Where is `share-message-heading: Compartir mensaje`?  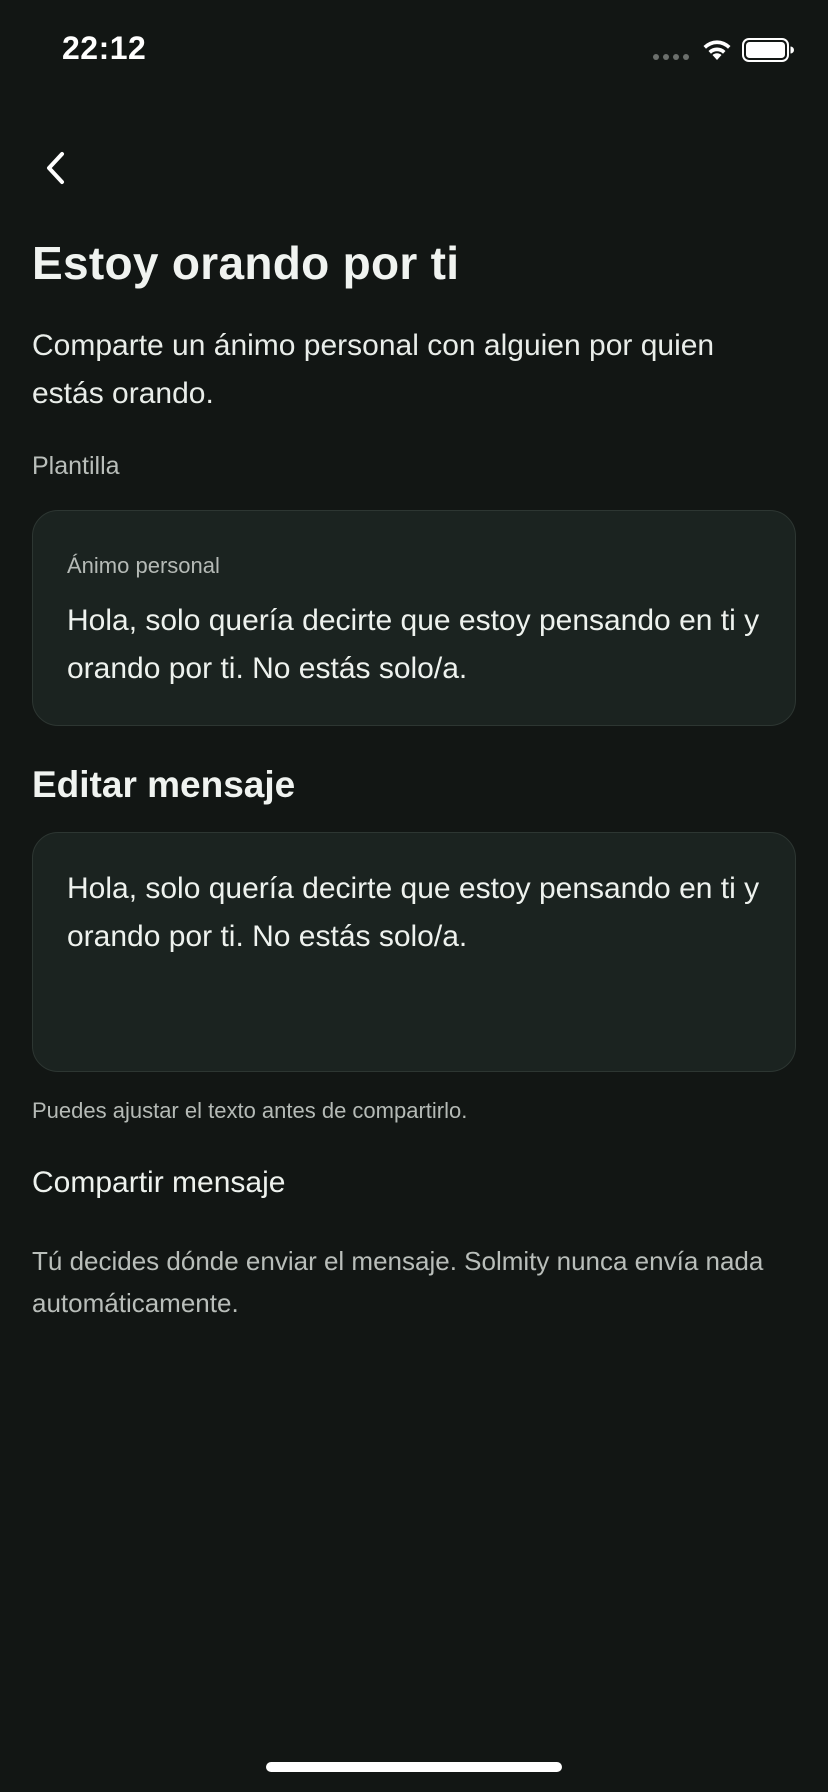
share-message-heading: Compartir mensaje is located at coordinates (159, 1182).